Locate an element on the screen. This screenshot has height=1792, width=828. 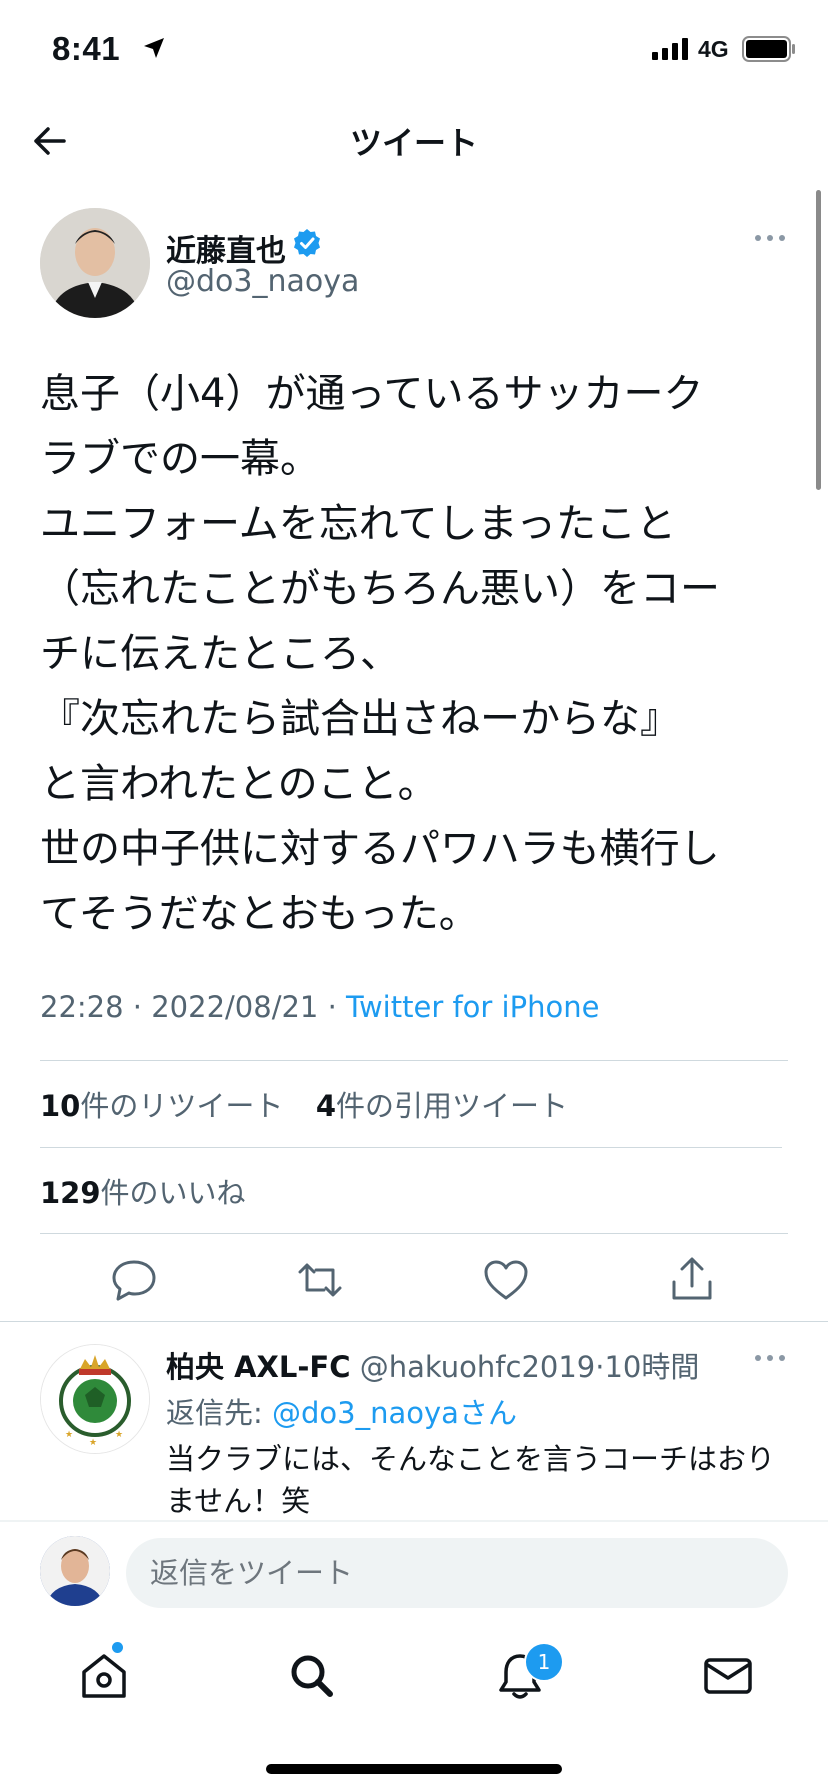
back-arrow-icon is located at coordinates (51, 141).